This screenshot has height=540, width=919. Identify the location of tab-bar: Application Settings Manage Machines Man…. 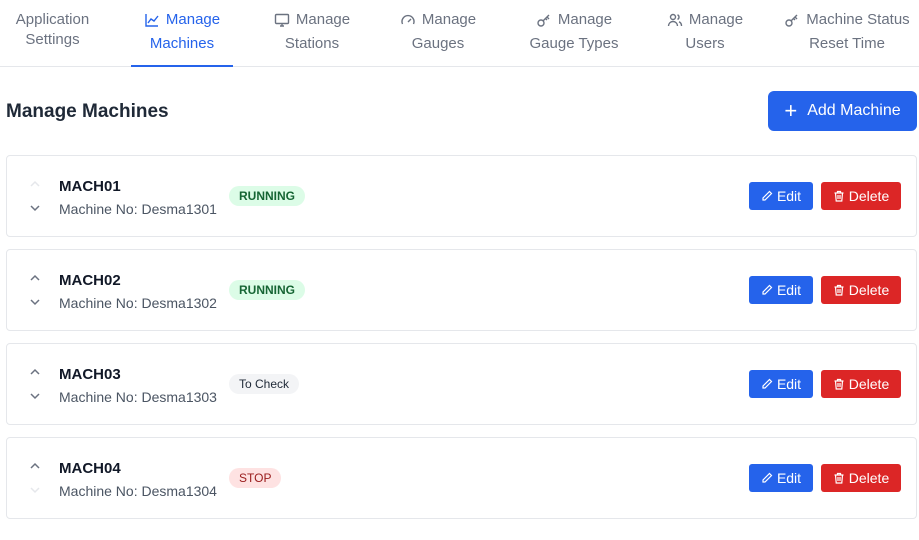
(459, 33).